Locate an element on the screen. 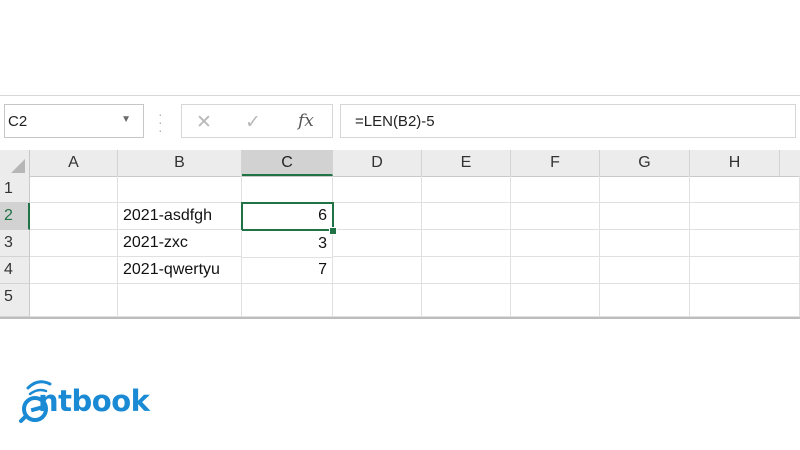 The image size is (800, 450). cell-h3 is located at coordinates (745, 243).